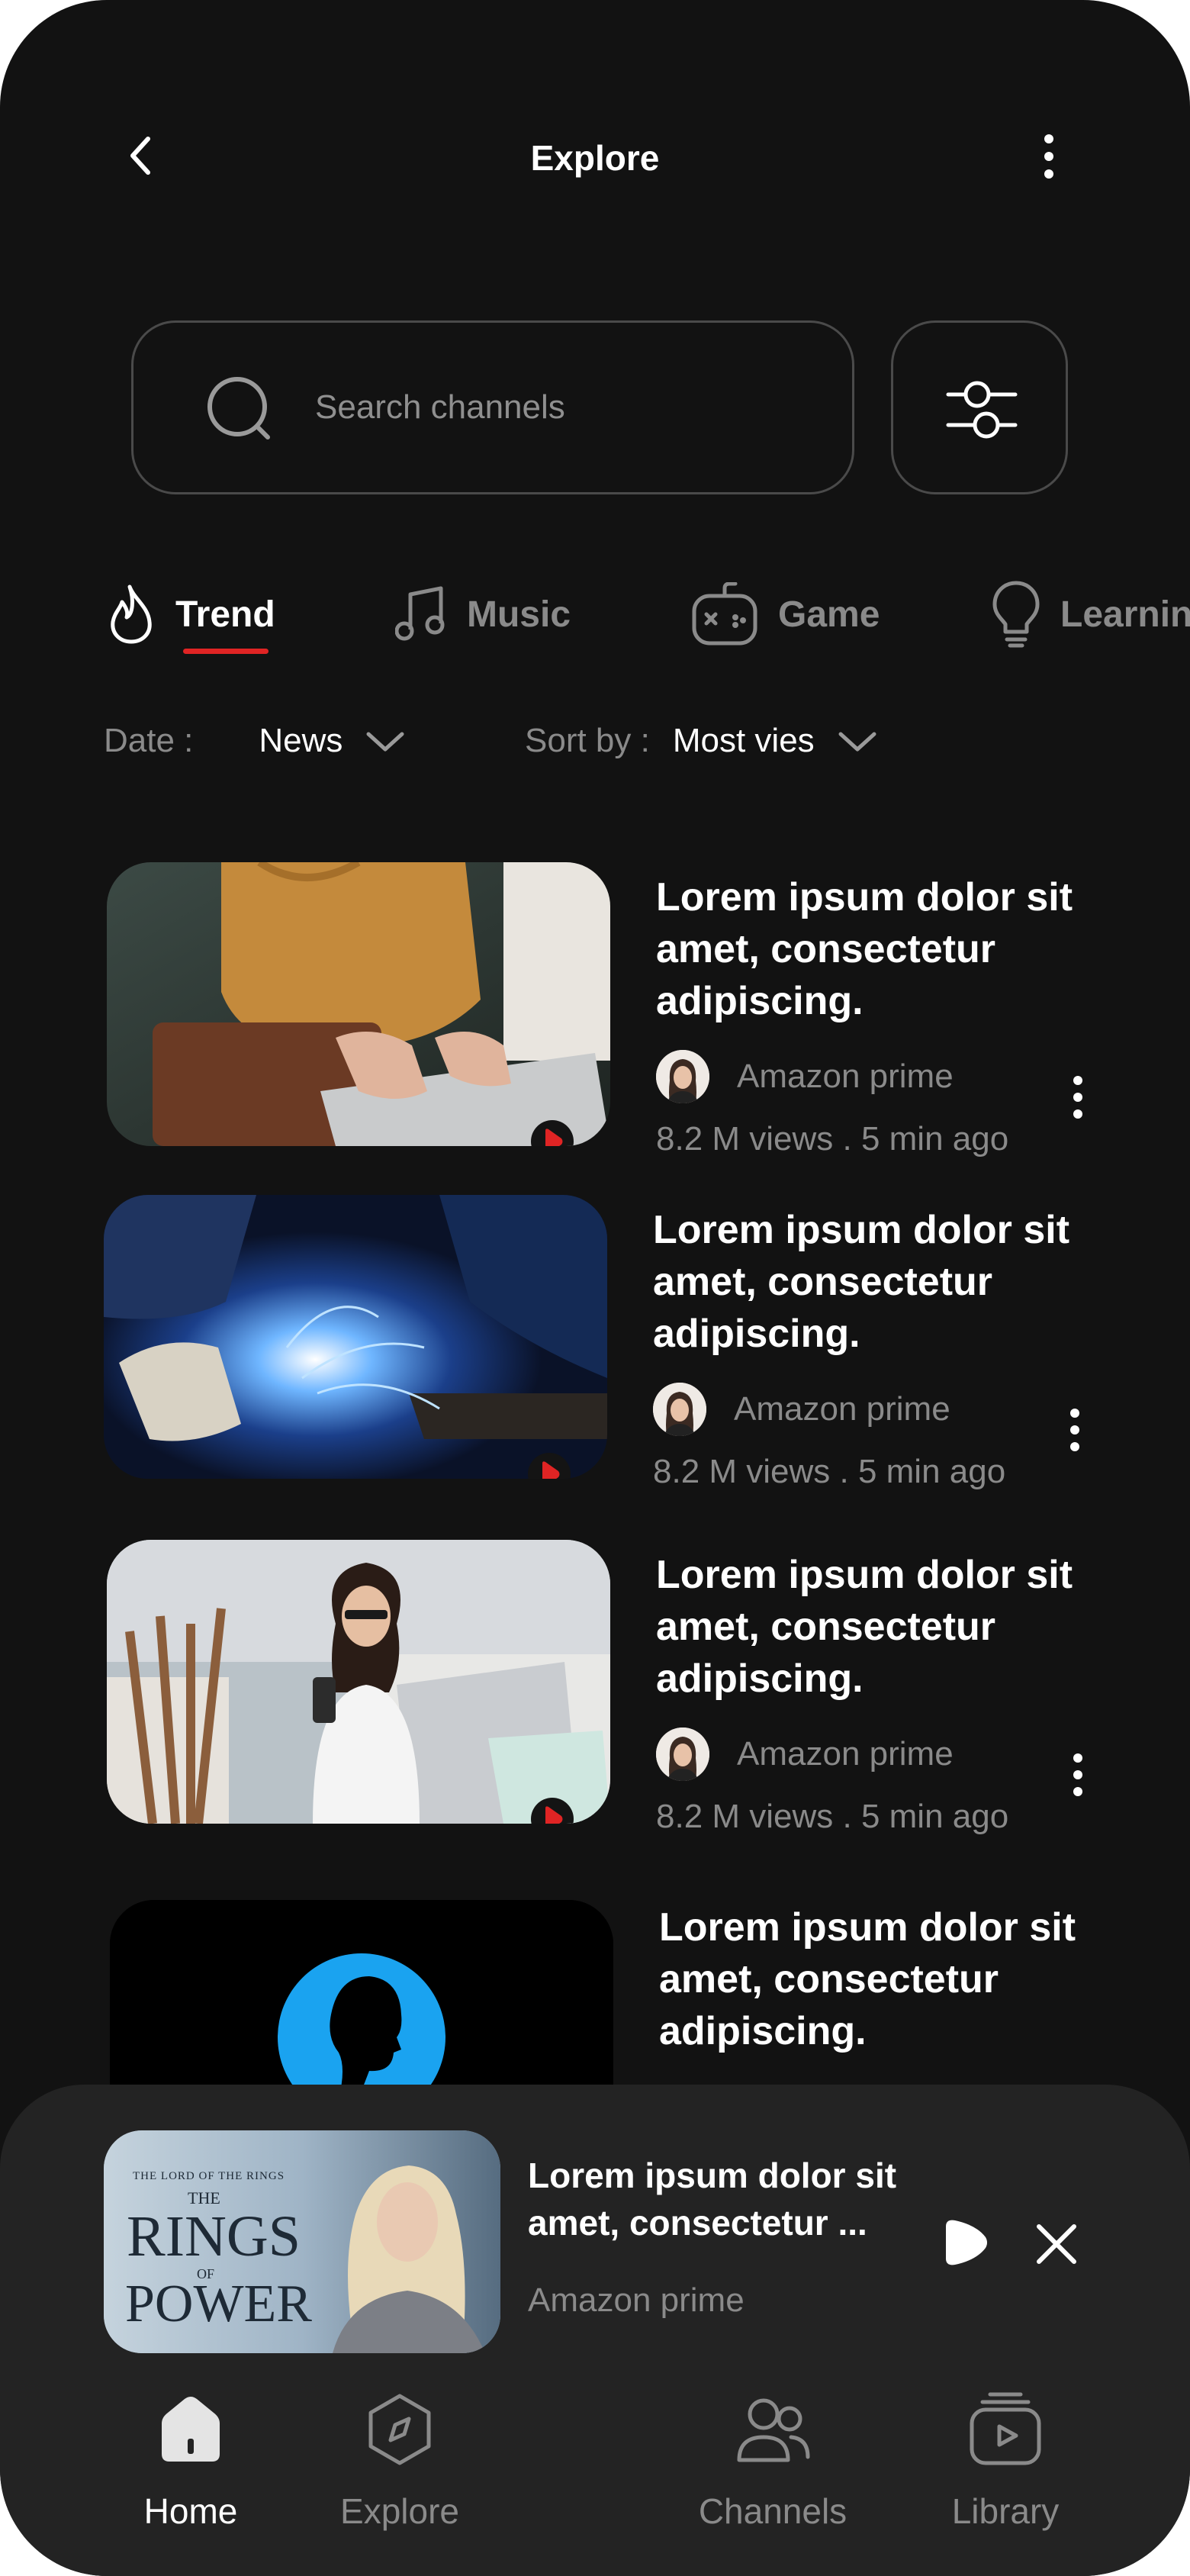 The height and width of the screenshot is (2576, 1190). I want to click on date-filter: Date : News, so click(254, 741).